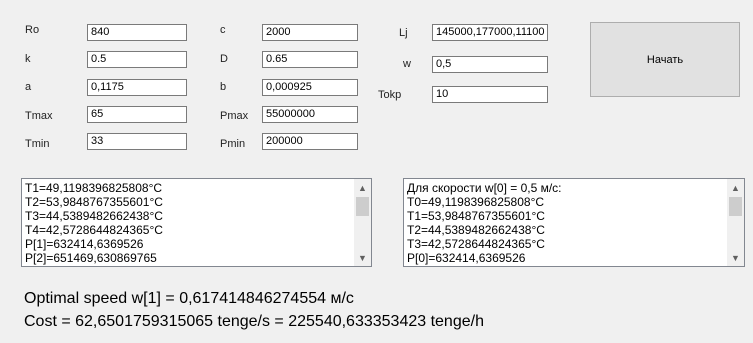 The height and width of the screenshot is (343, 753). What do you see at coordinates (484, 188) in the screenshot?
I see `log-right-line: Для скорости w[0] = 0,5 м/с:` at bounding box center [484, 188].